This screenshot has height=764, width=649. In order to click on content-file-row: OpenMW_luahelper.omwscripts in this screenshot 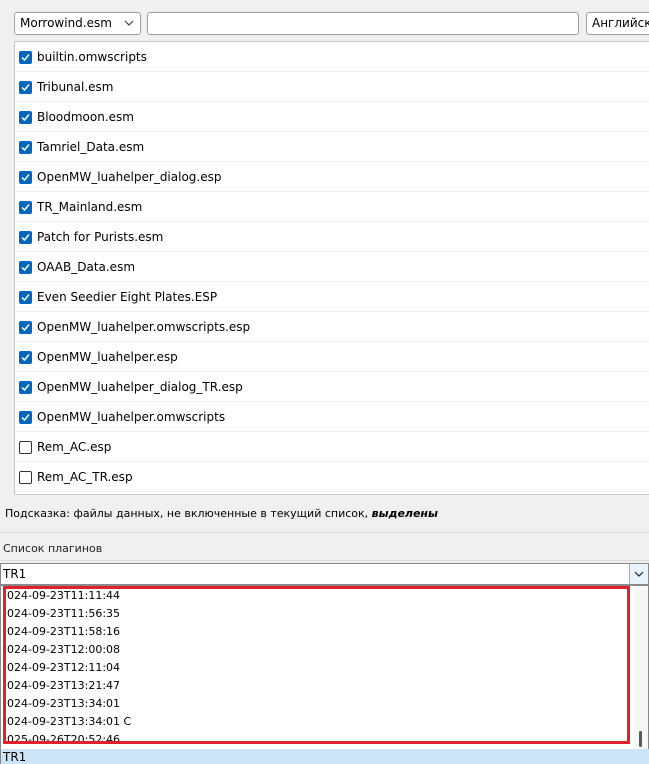, I will do `click(332, 417)`.